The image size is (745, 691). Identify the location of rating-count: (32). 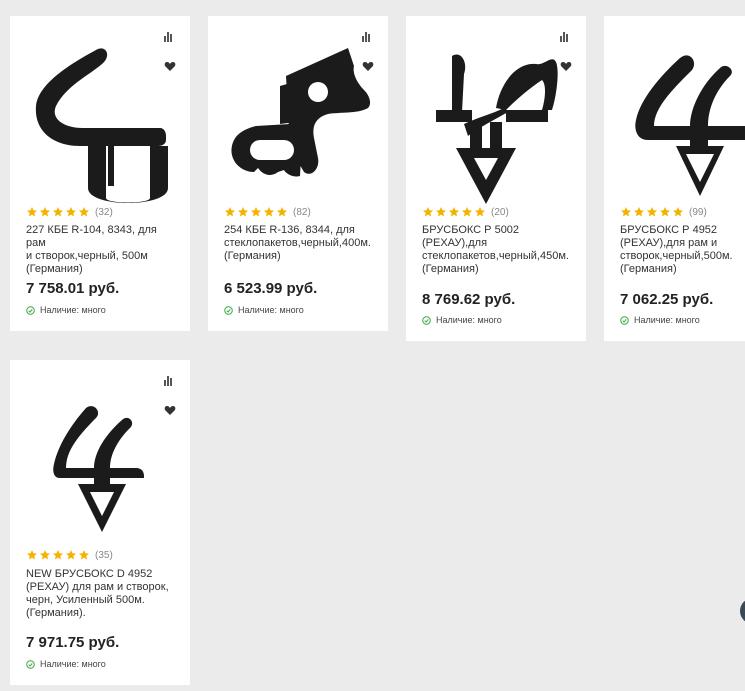
(104, 212).